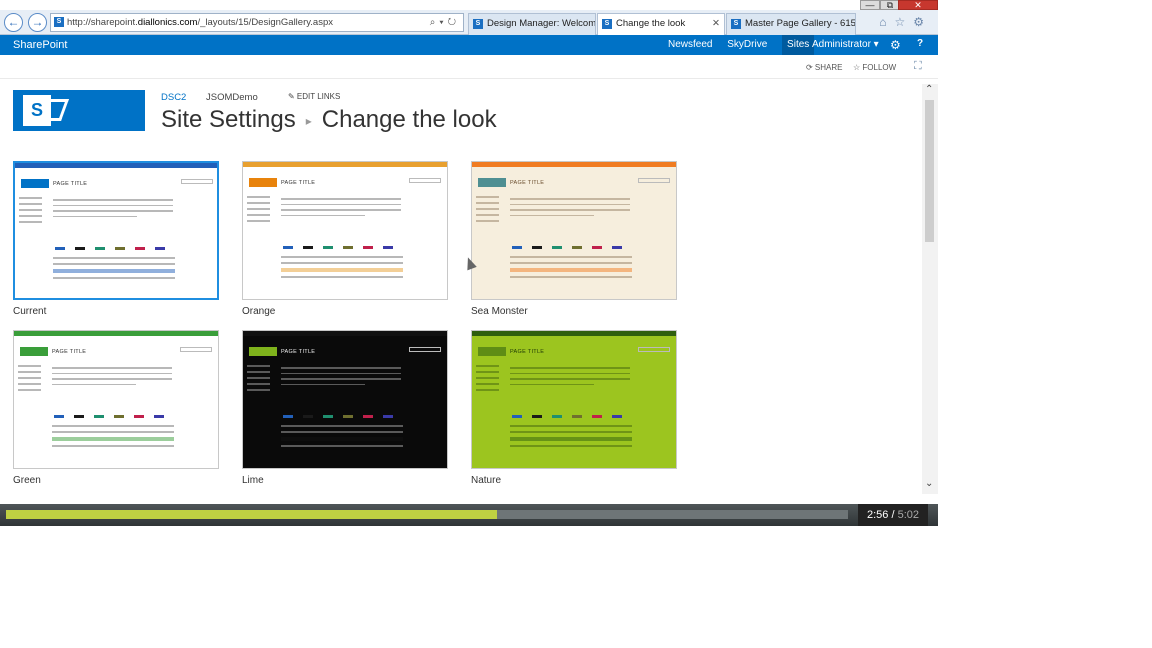 This screenshot has width=1152, height=648. What do you see at coordinates (798, 45) in the screenshot?
I see `suite-link-sites: Sites` at bounding box center [798, 45].